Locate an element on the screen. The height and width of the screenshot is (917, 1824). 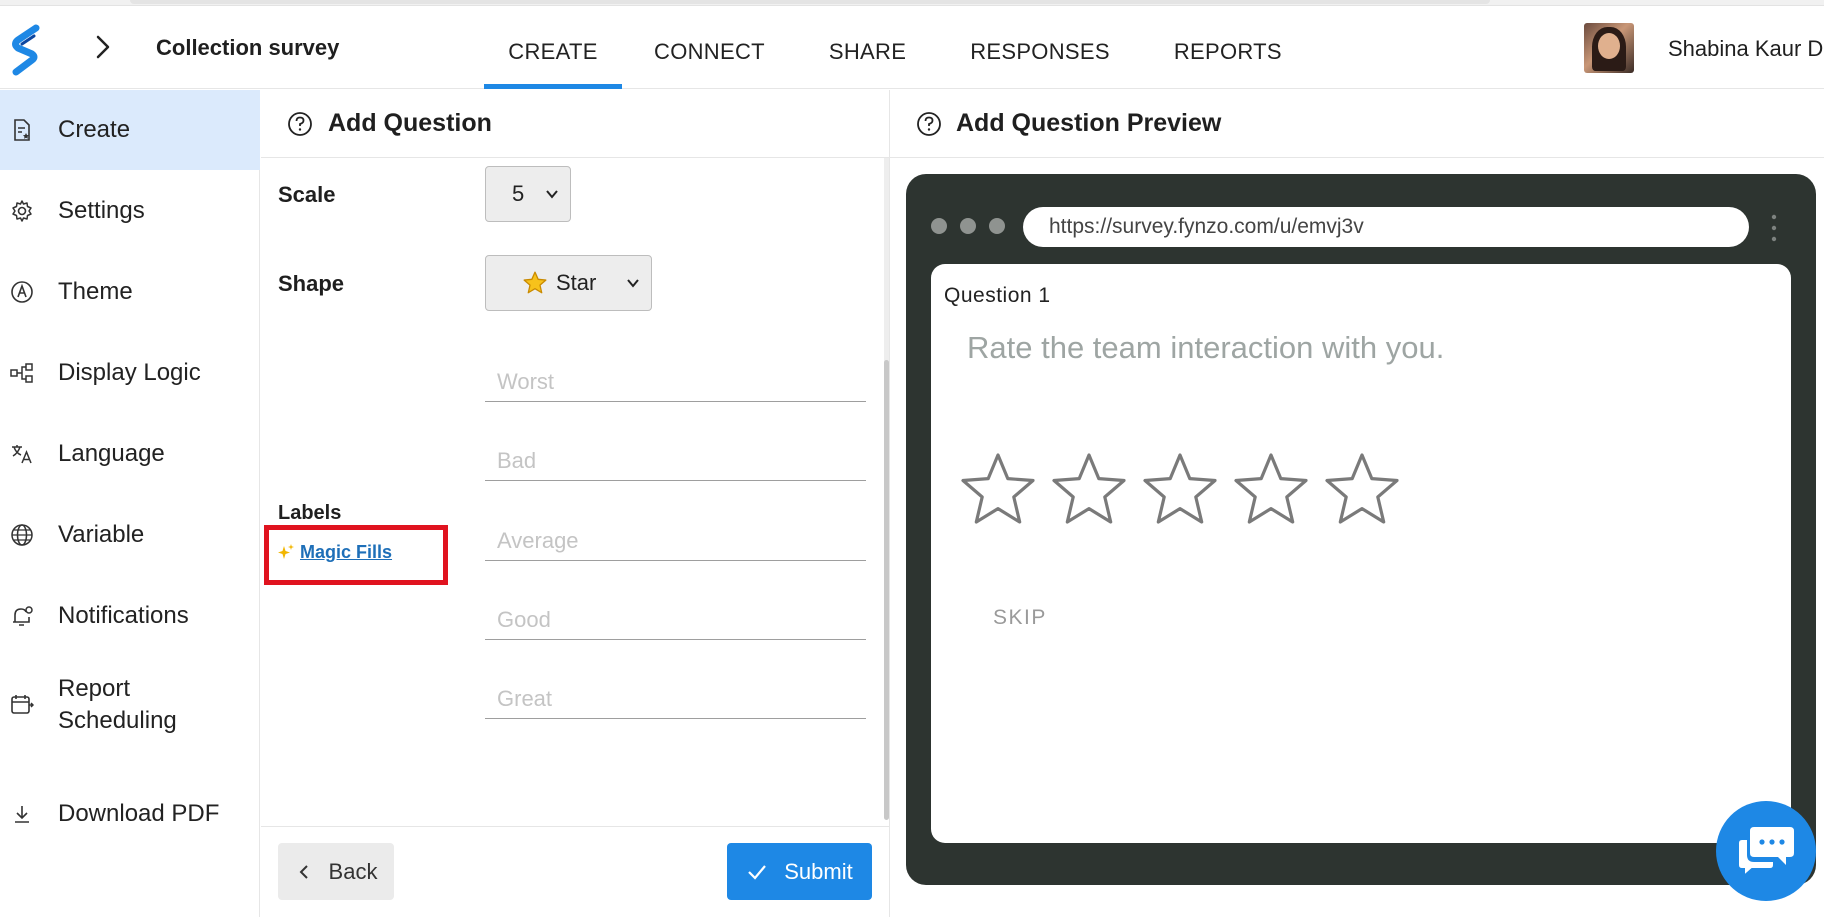
fynzo-logo-icon is located at coordinates (26, 50).